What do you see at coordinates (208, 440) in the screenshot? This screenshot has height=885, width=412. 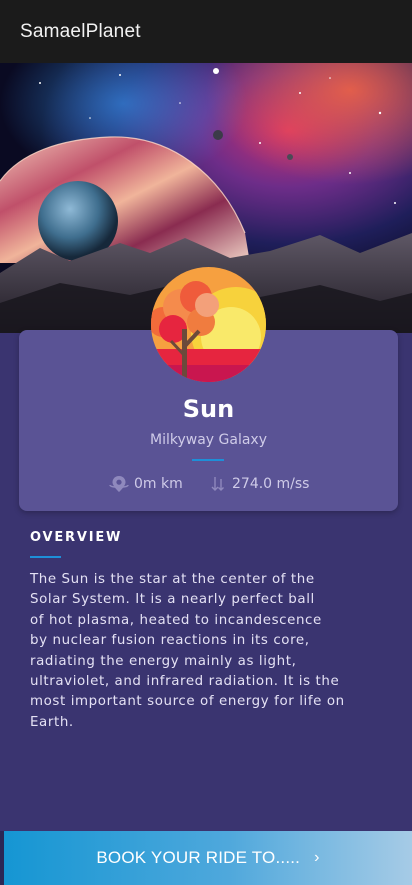 I see `planet-galaxy: Milkyway Galaxy` at bounding box center [208, 440].